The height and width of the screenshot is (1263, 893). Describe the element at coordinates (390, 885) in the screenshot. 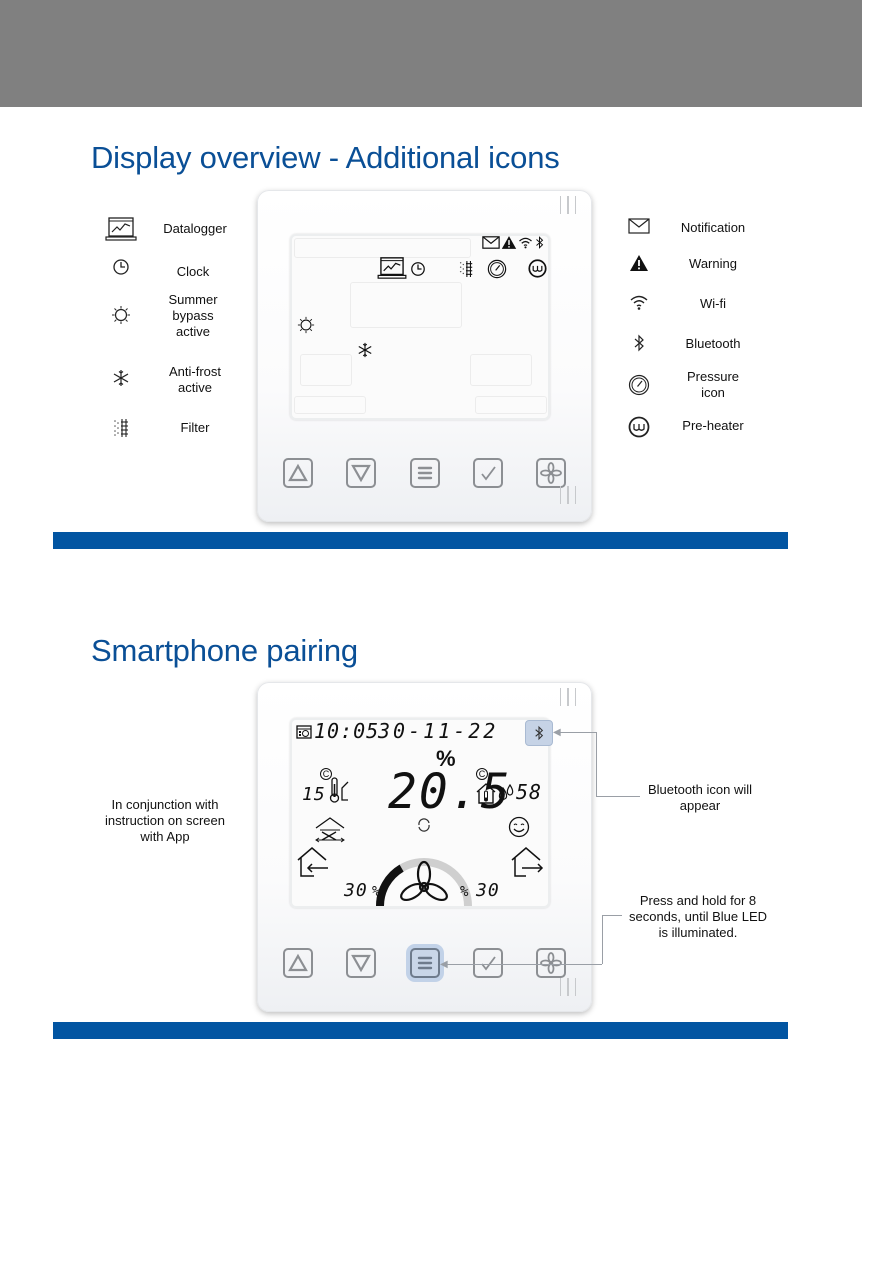

I see `gauge-fill` at that location.